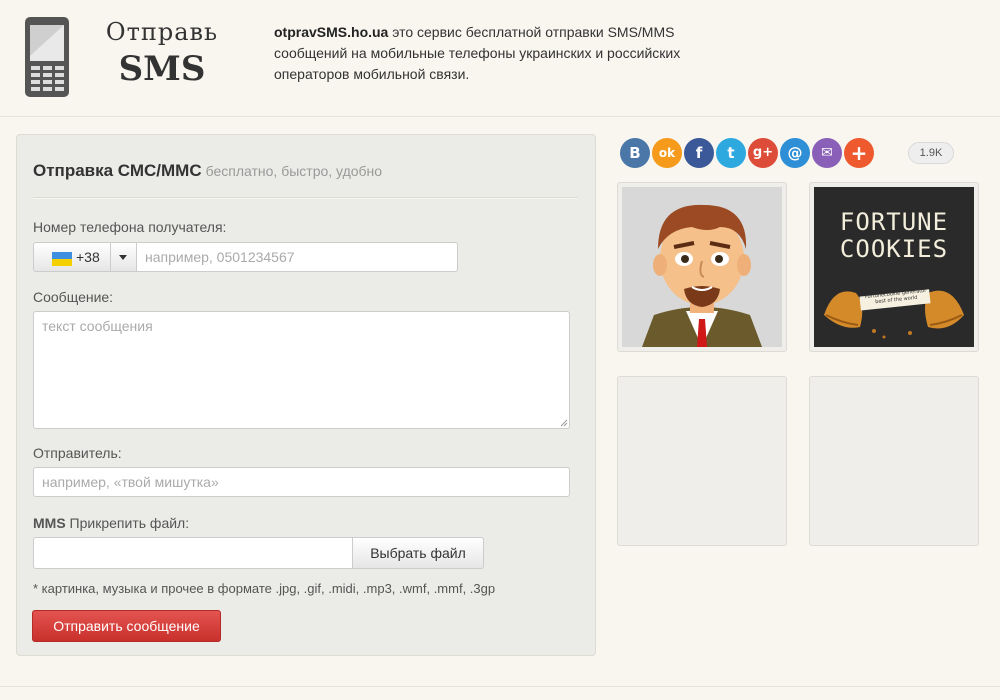 The width and height of the screenshot is (1000, 700). What do you see at coordinates (418, 553) in the screenshot?
I see `choose-file-button: Выбрать файл` at bounding box center [418, 553].